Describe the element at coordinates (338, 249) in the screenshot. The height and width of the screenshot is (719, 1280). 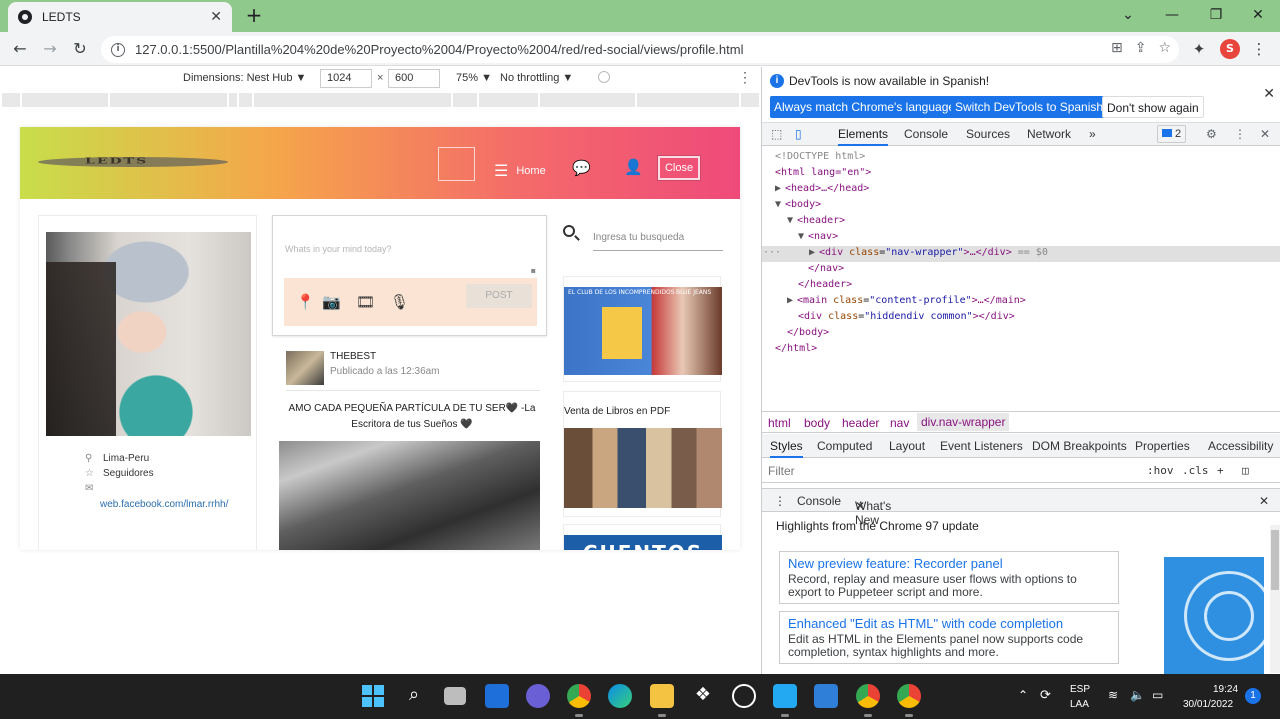
I see `post-textarea: Whats in your mind today?` at that location.